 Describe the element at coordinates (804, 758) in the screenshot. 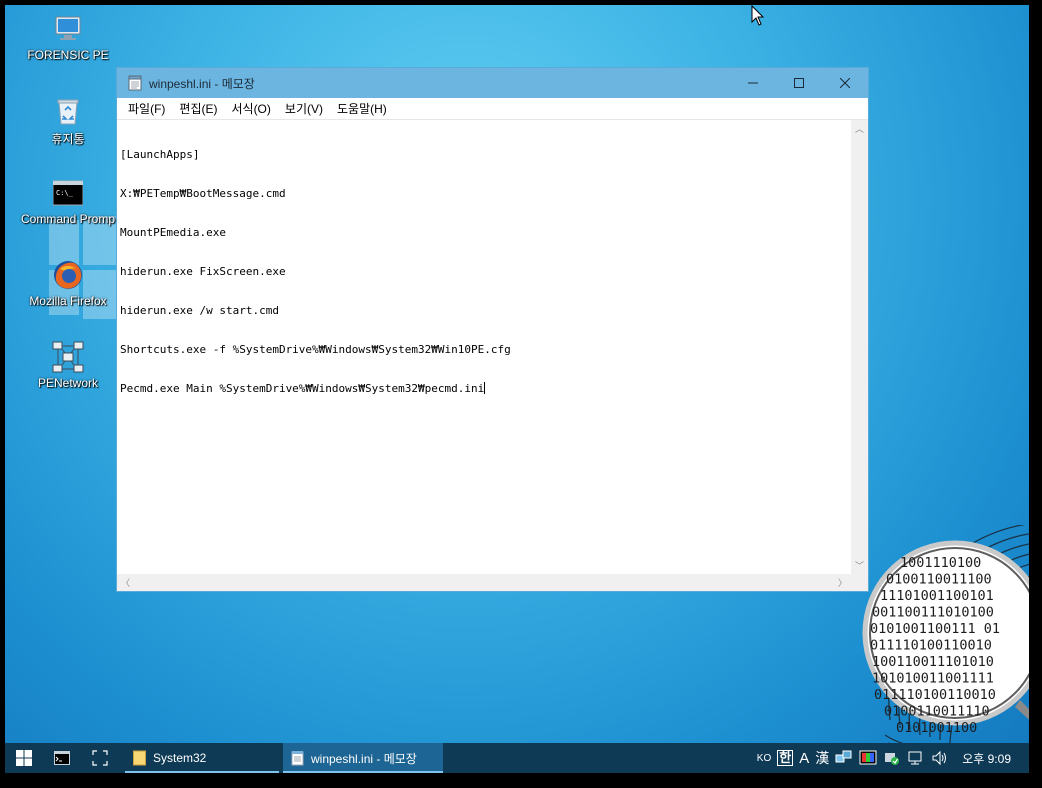

I see `ime-full-width-toggle: A` at that location.